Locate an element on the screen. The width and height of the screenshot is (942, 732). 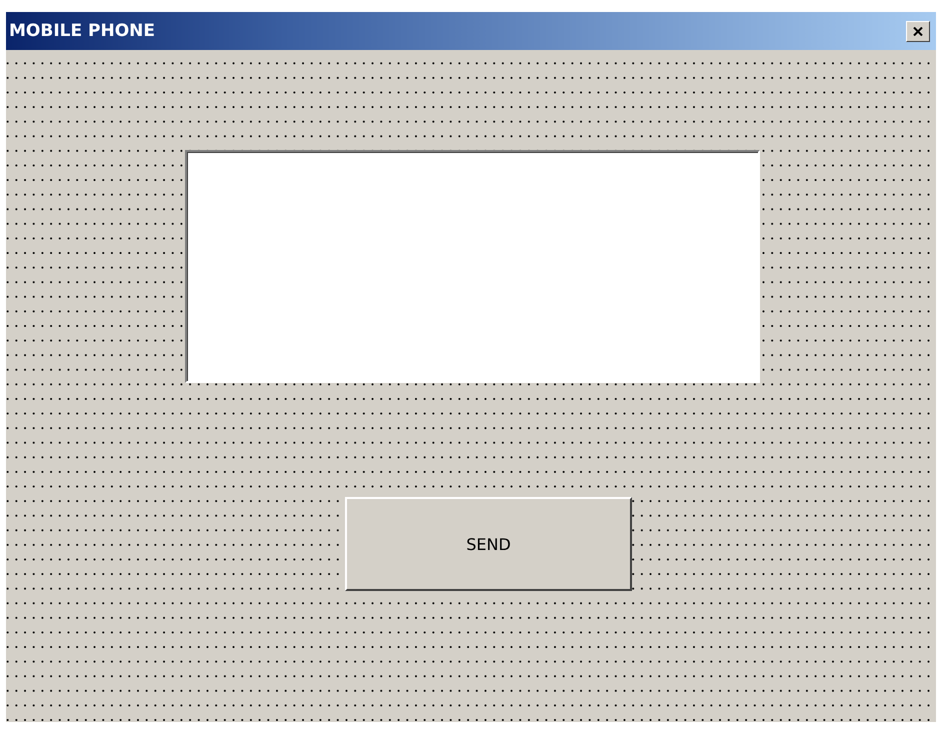
close-button is located at coordinates (918, 31).